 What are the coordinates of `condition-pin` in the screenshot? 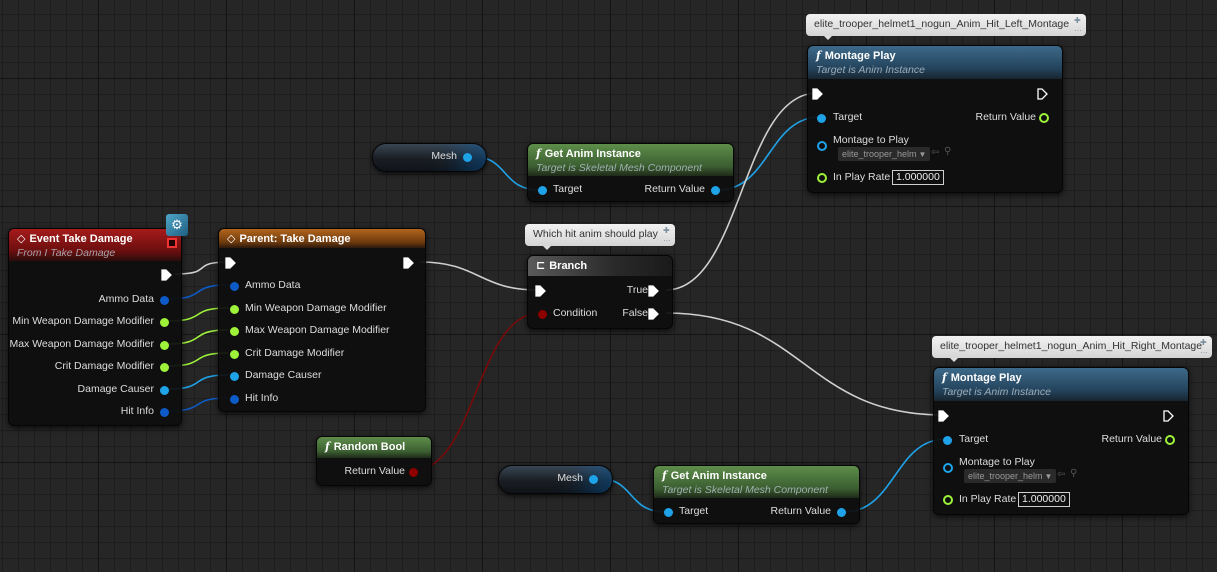 It's located at (542, 314).